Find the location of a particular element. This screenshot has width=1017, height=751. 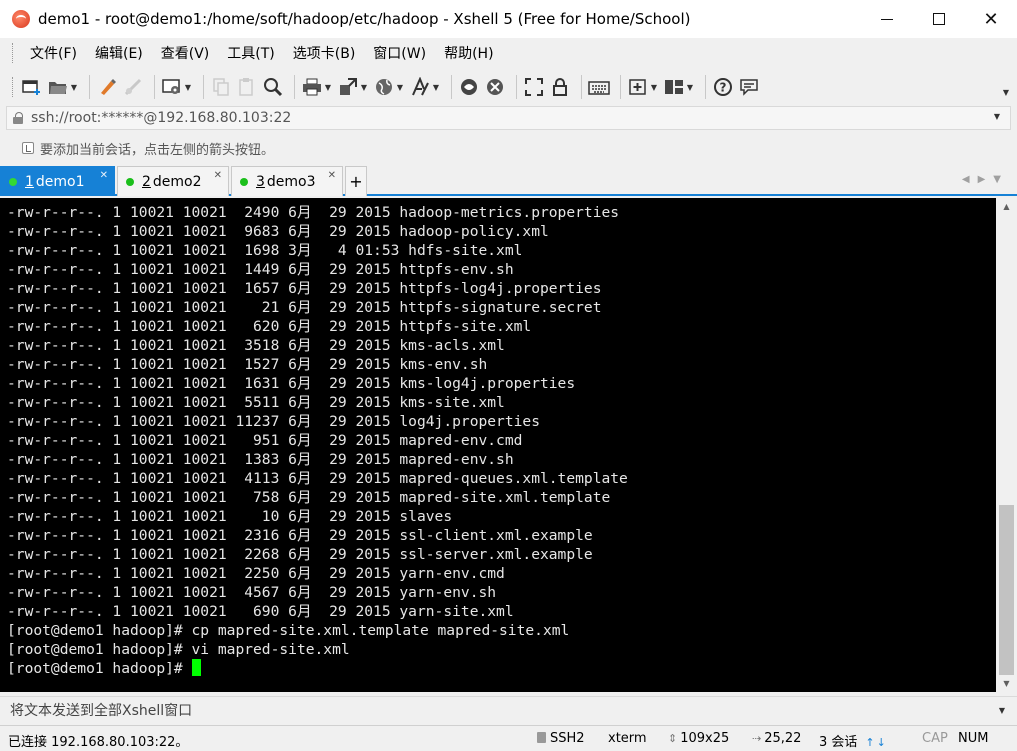

close-button: ✕ is located at coordinates (991, 19).